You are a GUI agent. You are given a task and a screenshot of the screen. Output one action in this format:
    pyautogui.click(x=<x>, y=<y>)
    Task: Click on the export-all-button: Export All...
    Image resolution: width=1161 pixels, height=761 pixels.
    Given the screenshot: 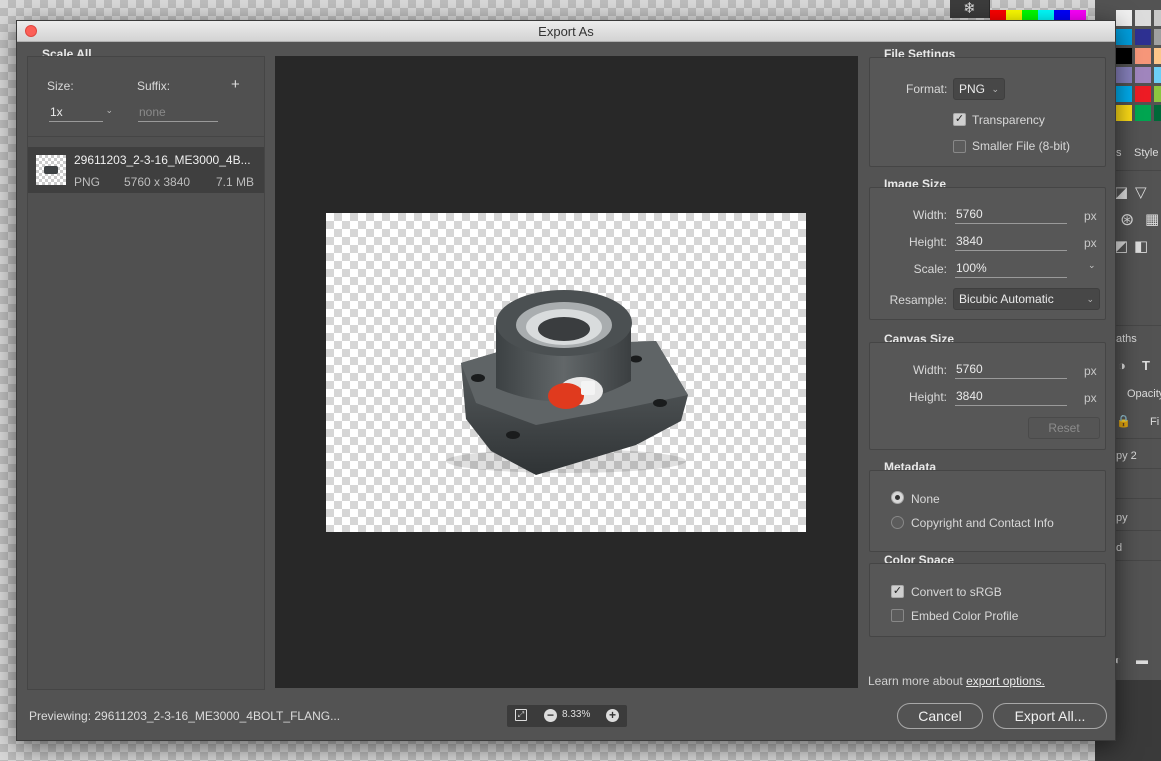 What is the action you would take?
    pyautogui.click(x=1050, y=716)
    